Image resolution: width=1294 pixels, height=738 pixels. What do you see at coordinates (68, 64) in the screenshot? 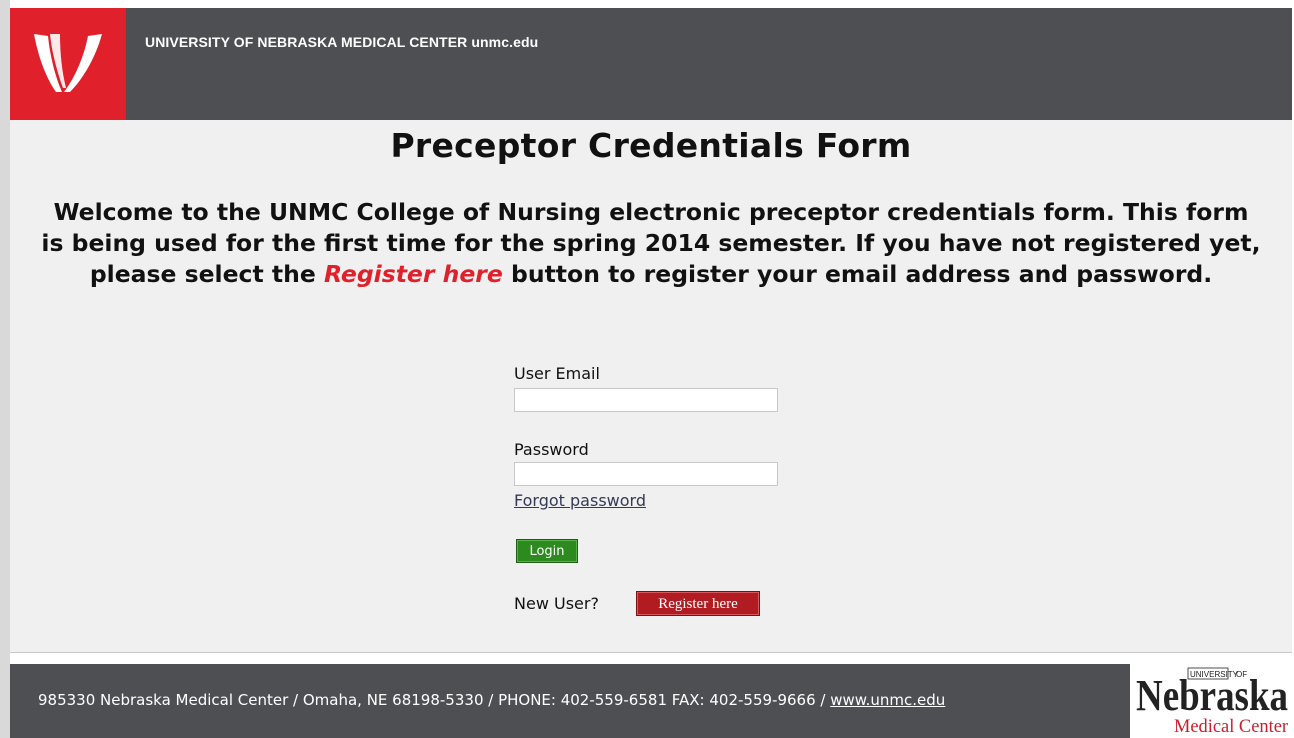
I see `unmc-logo-icon` at bounding box center [68, 64].